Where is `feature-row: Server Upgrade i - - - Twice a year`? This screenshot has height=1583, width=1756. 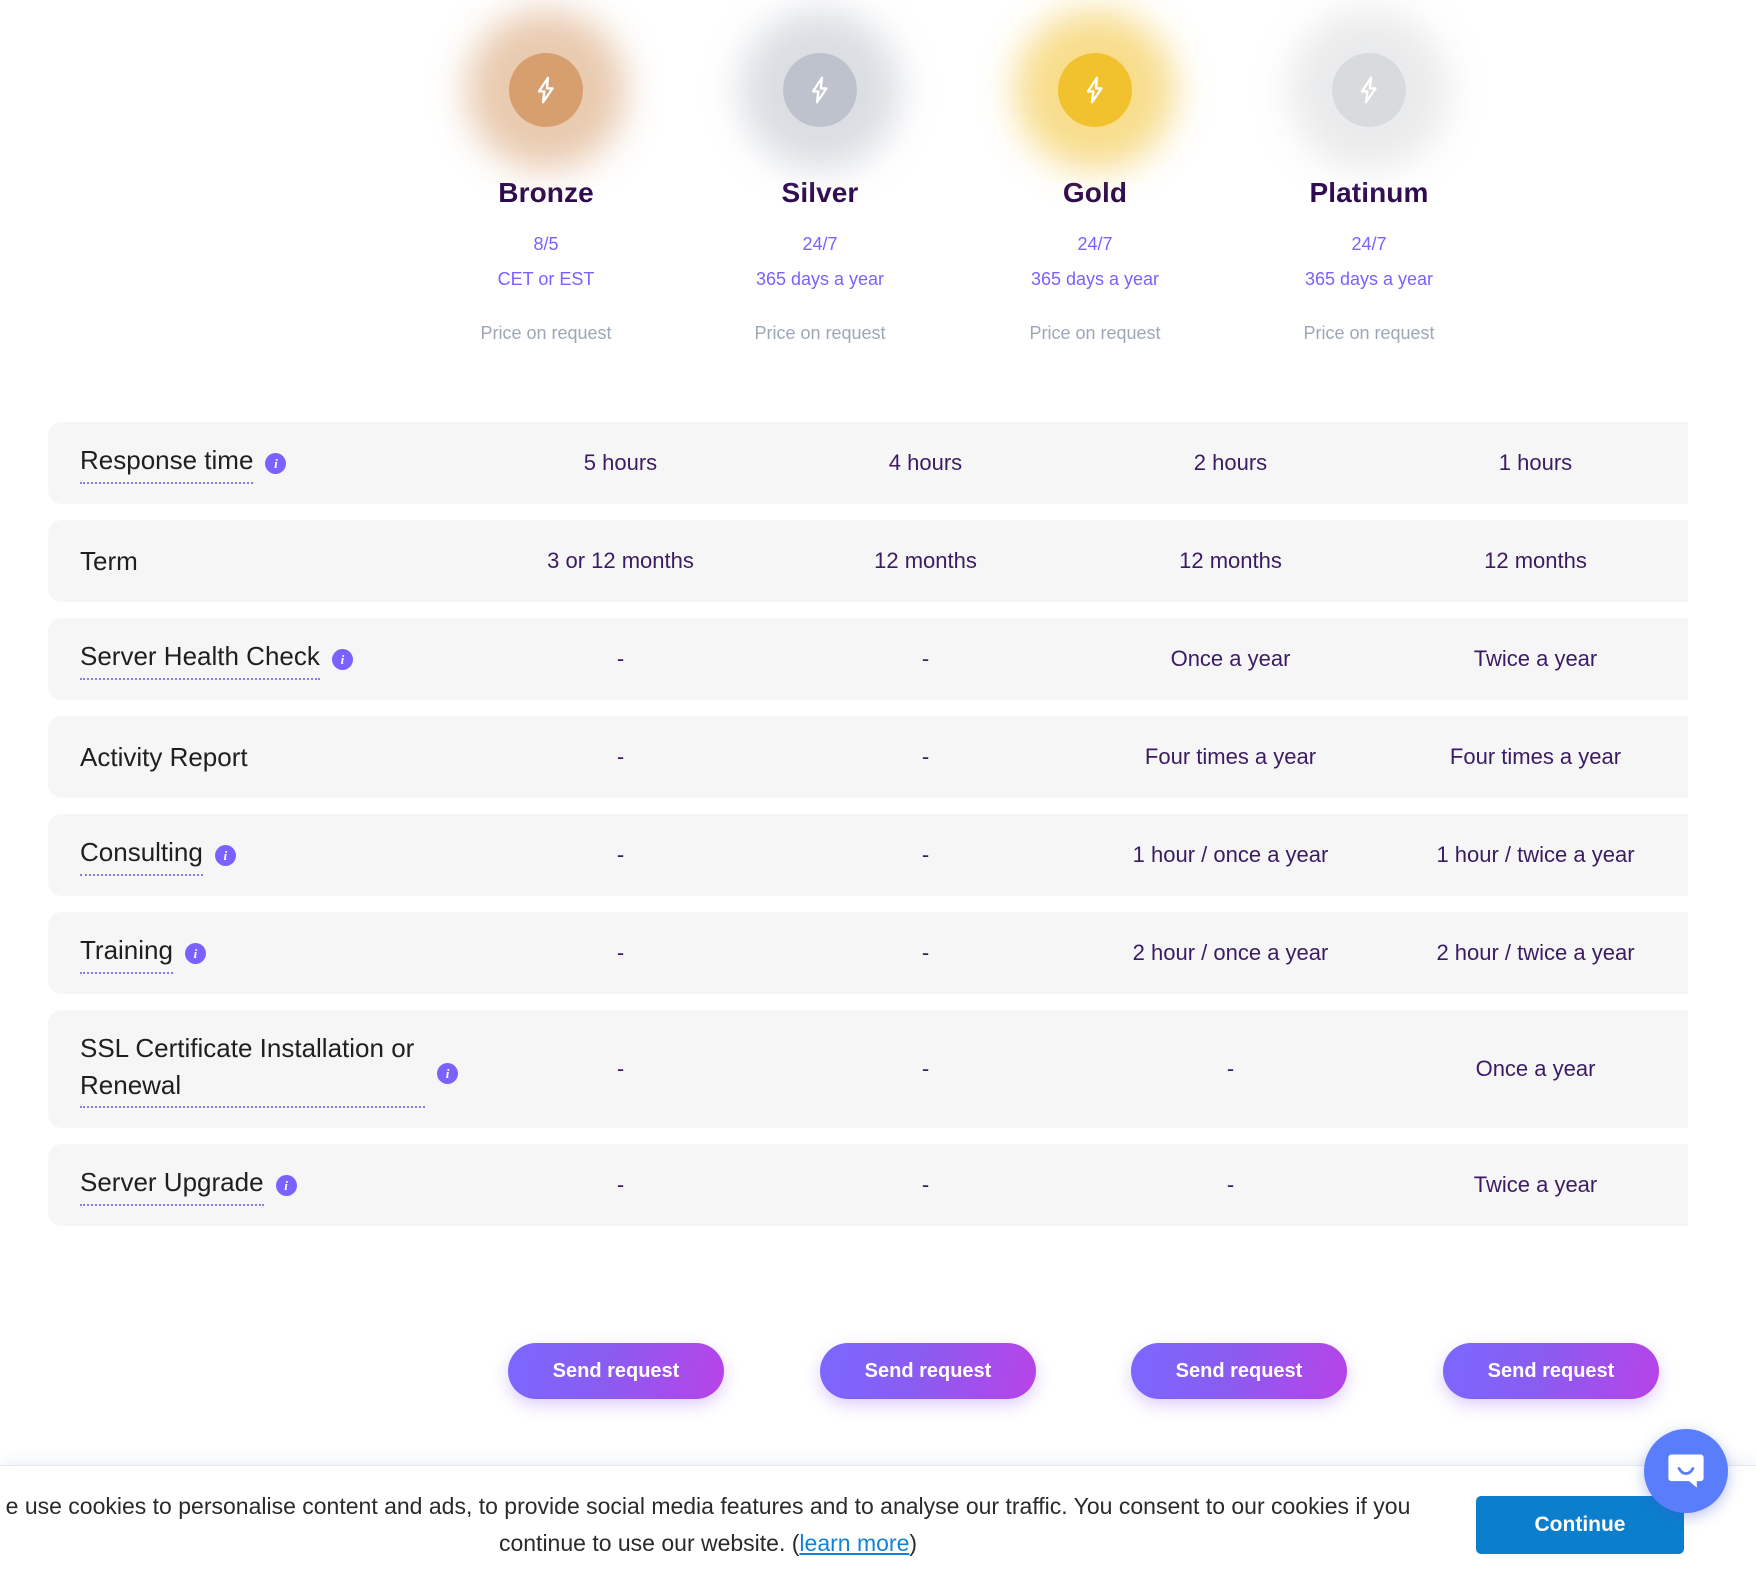 feature-row: Server Upgrade i - - - Twice a year is located at coordinates (868, 1185).